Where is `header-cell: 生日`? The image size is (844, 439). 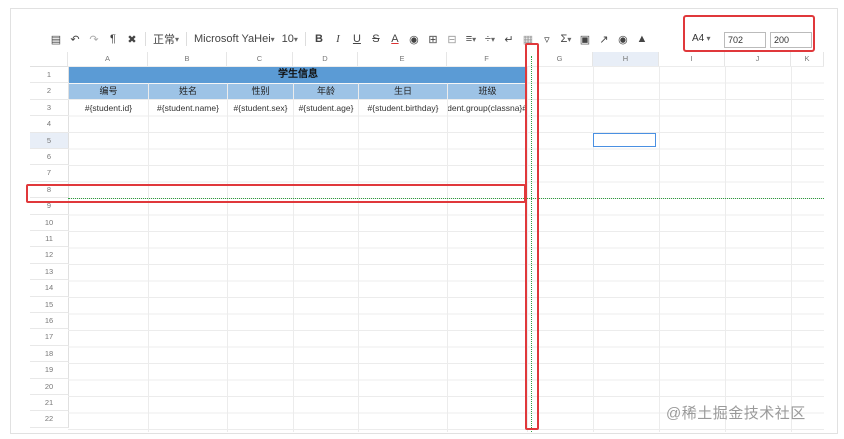
header-cell: 生日 is located at coordinates (403, 91).